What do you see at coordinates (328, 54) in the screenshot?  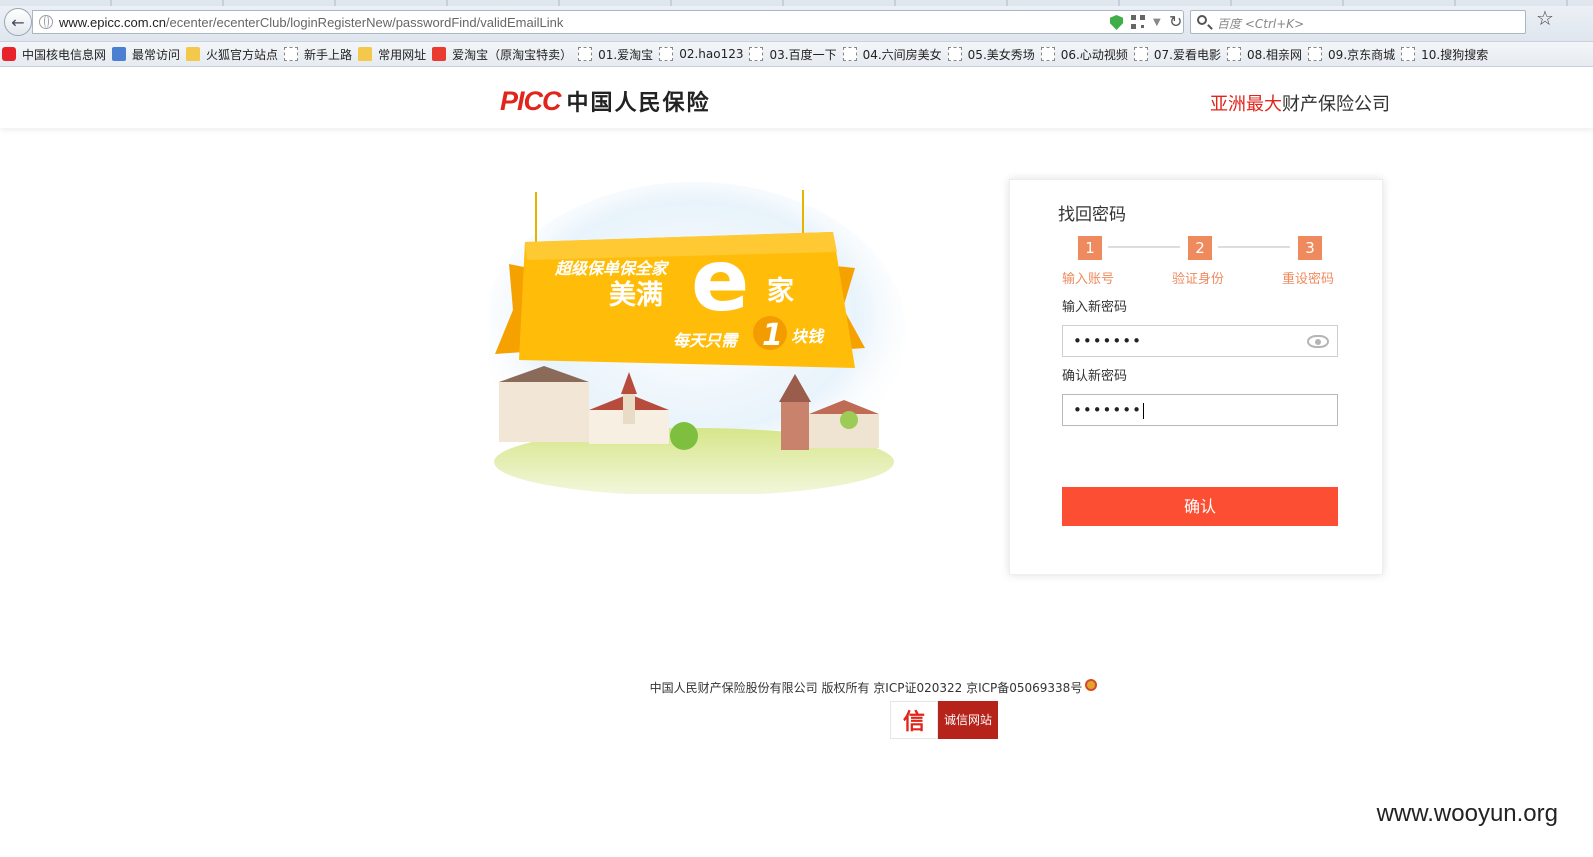 I see `bookmark-label: 新手上路` at bounding box center [328, 54].